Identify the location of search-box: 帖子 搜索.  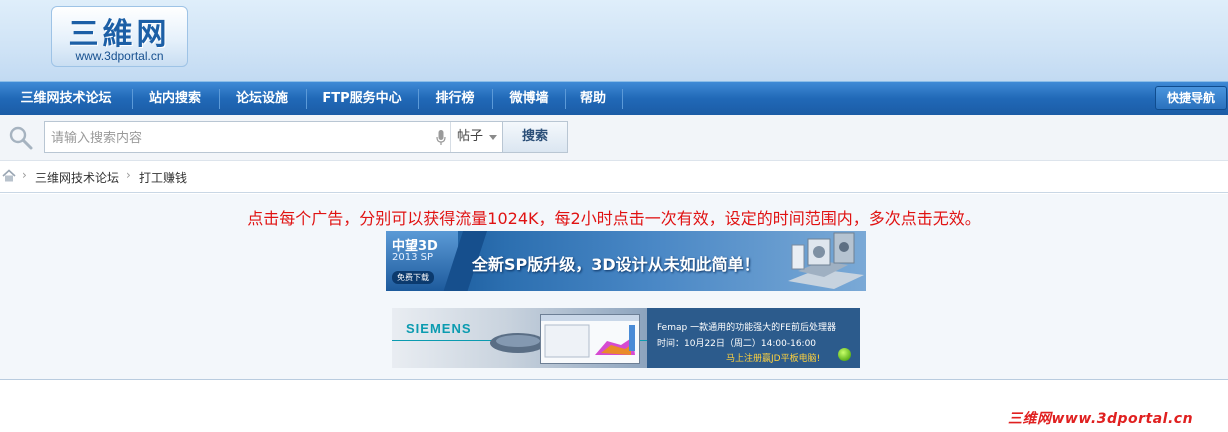
(306, 137).